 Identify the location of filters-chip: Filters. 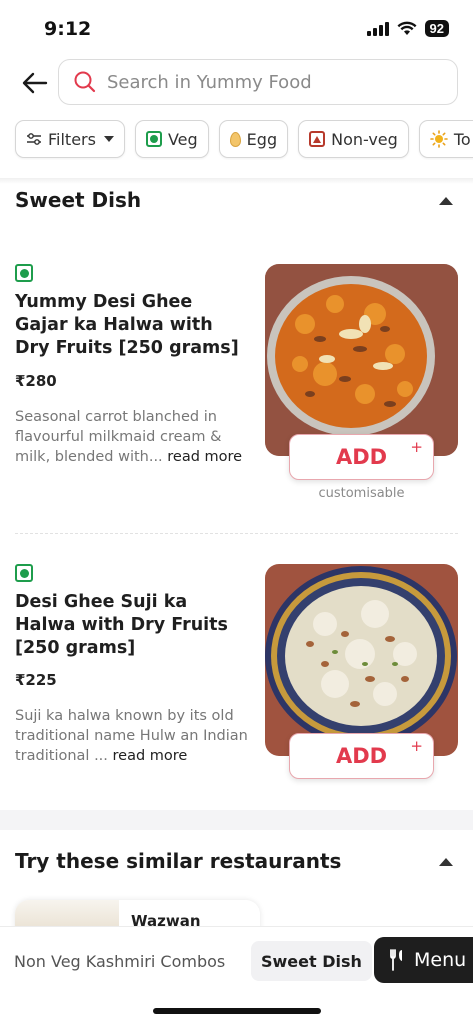
(70, 139).